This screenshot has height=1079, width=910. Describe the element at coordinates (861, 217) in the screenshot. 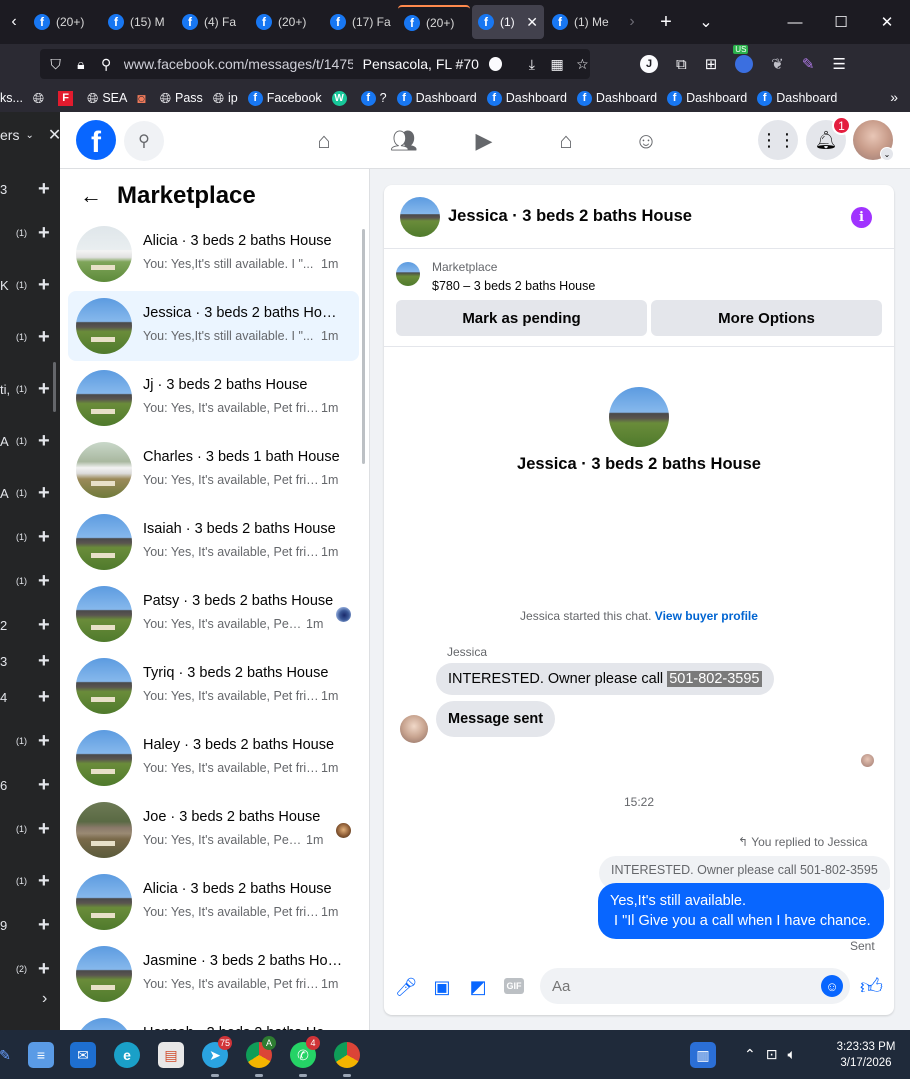

I see `info-icon: i` at that location.